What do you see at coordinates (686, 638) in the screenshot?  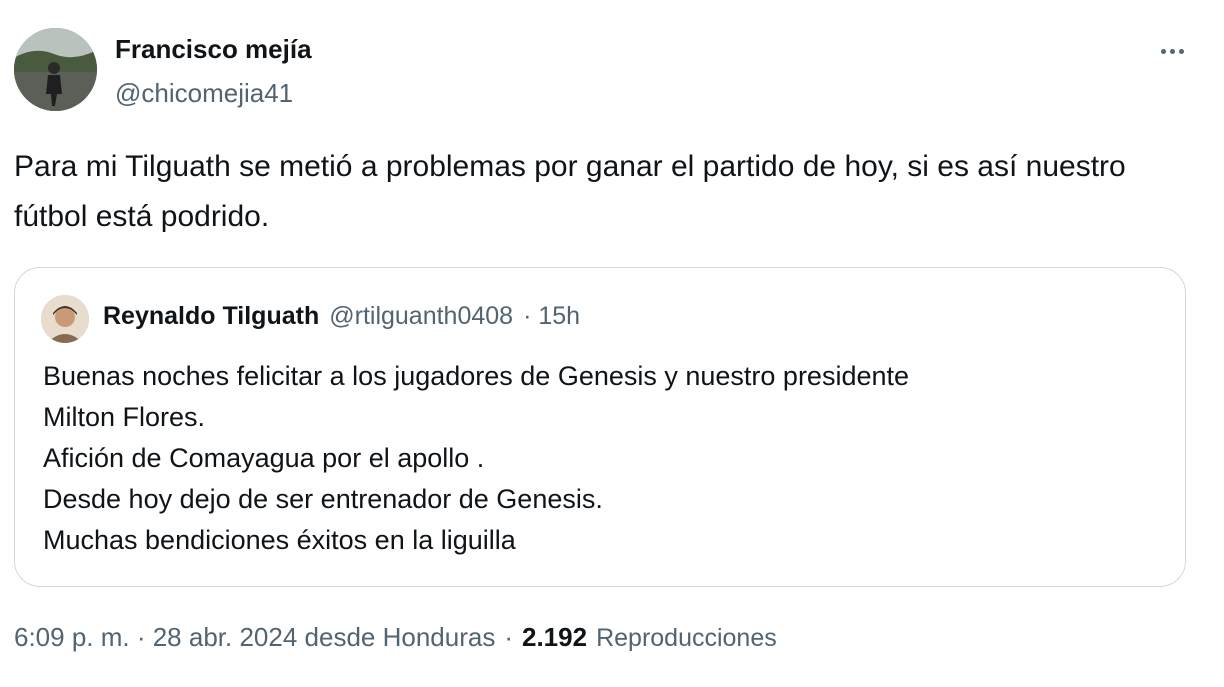 I see `views-label: Reproducciones` at bounding box center [686, 638].